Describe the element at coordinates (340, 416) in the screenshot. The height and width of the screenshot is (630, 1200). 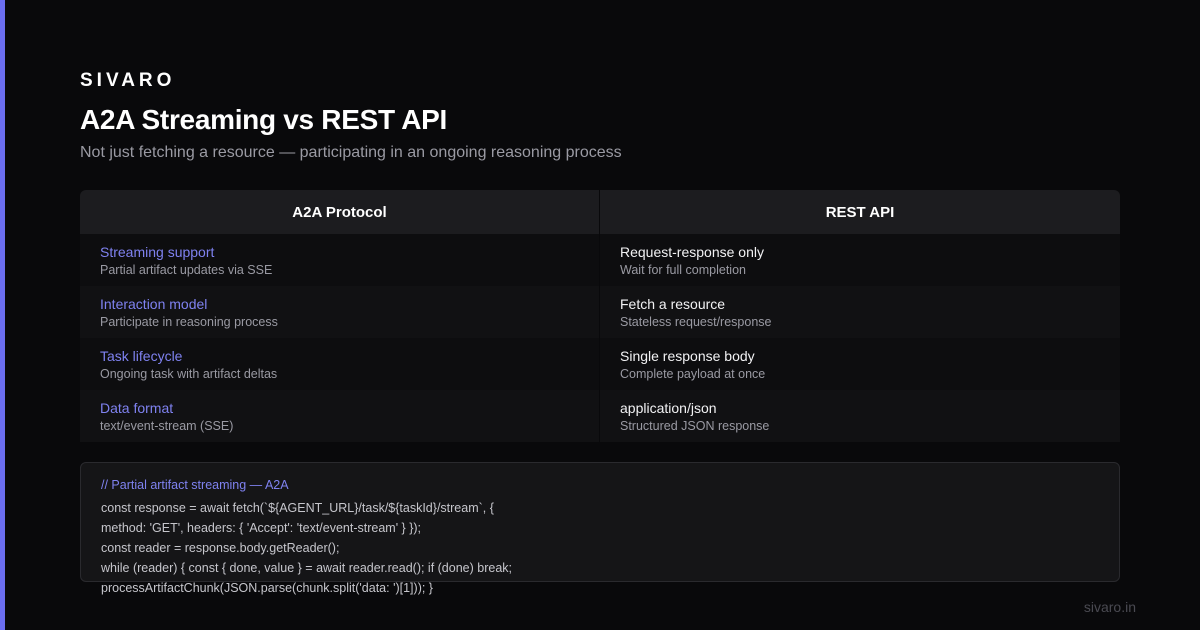
I see `table-cell-a2a: Data format text/event-stream (SSE)` at that location.